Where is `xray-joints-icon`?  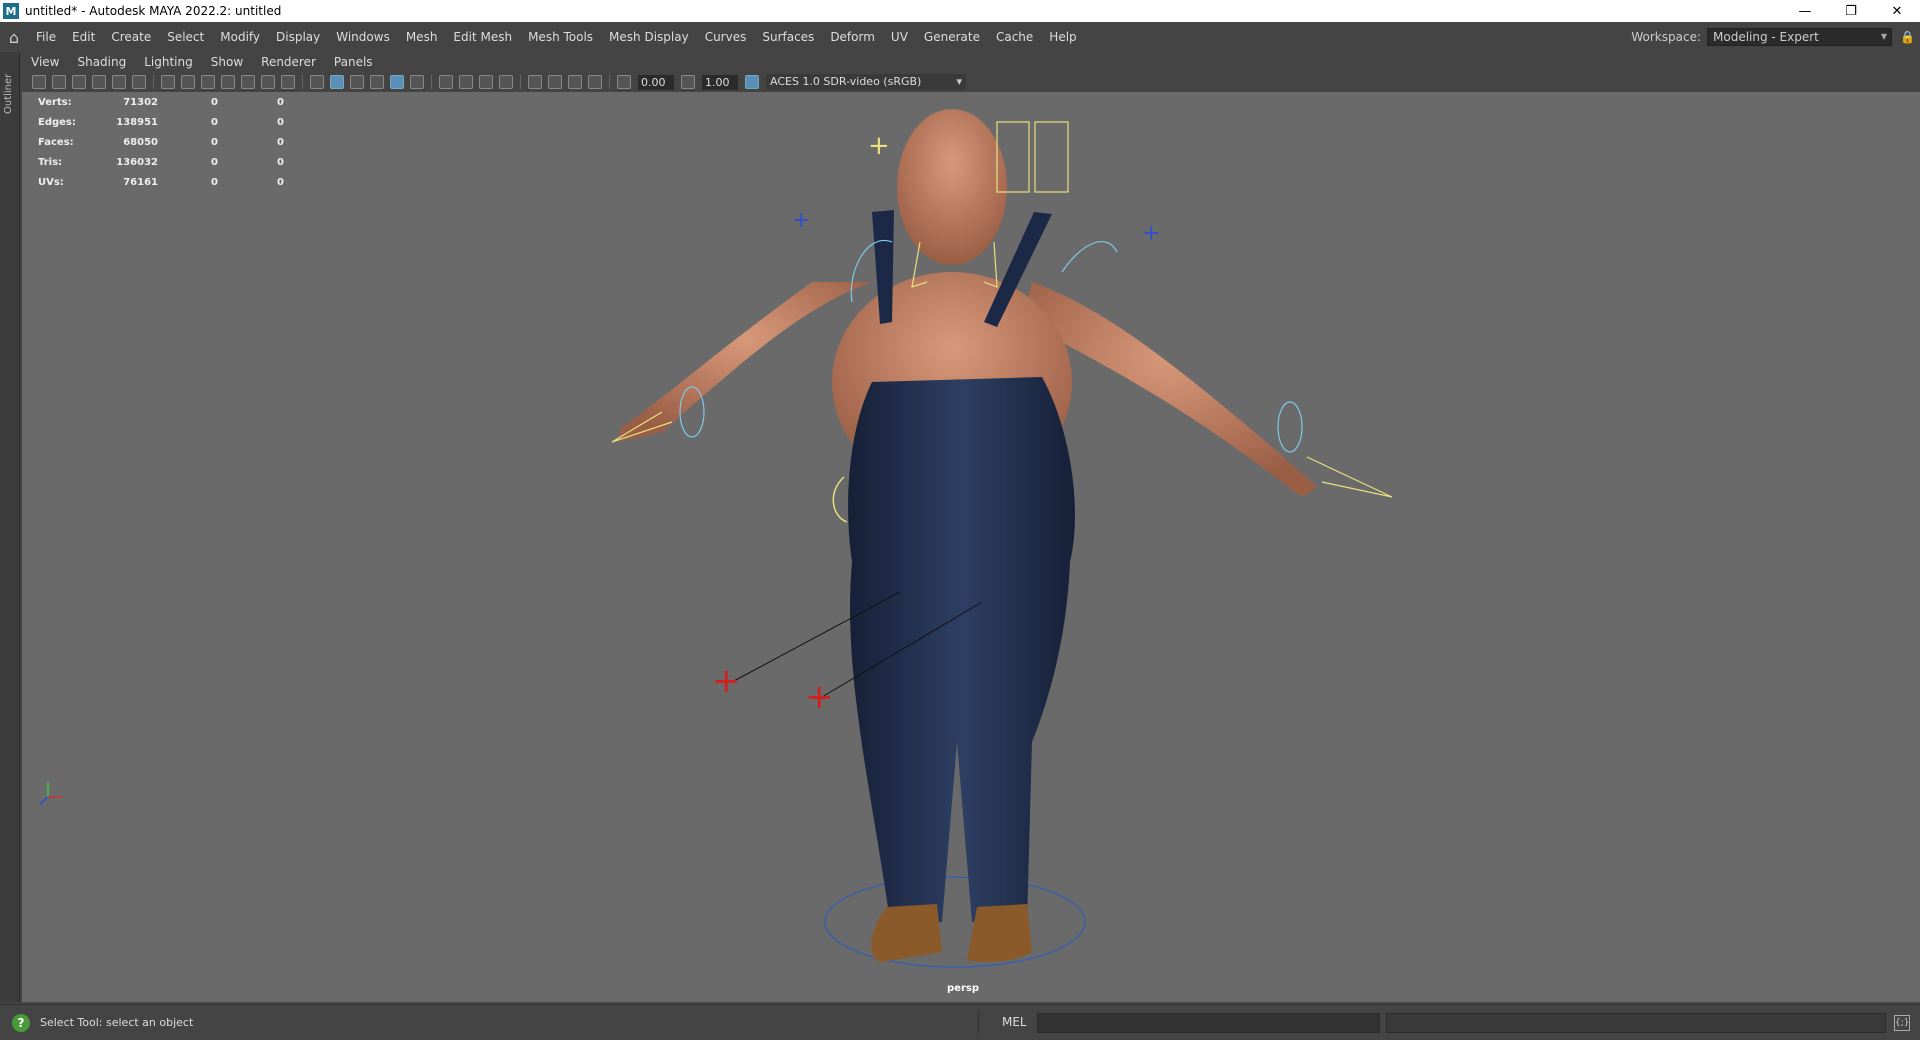
xray-joints-icon is located at coordinates (595, 82).